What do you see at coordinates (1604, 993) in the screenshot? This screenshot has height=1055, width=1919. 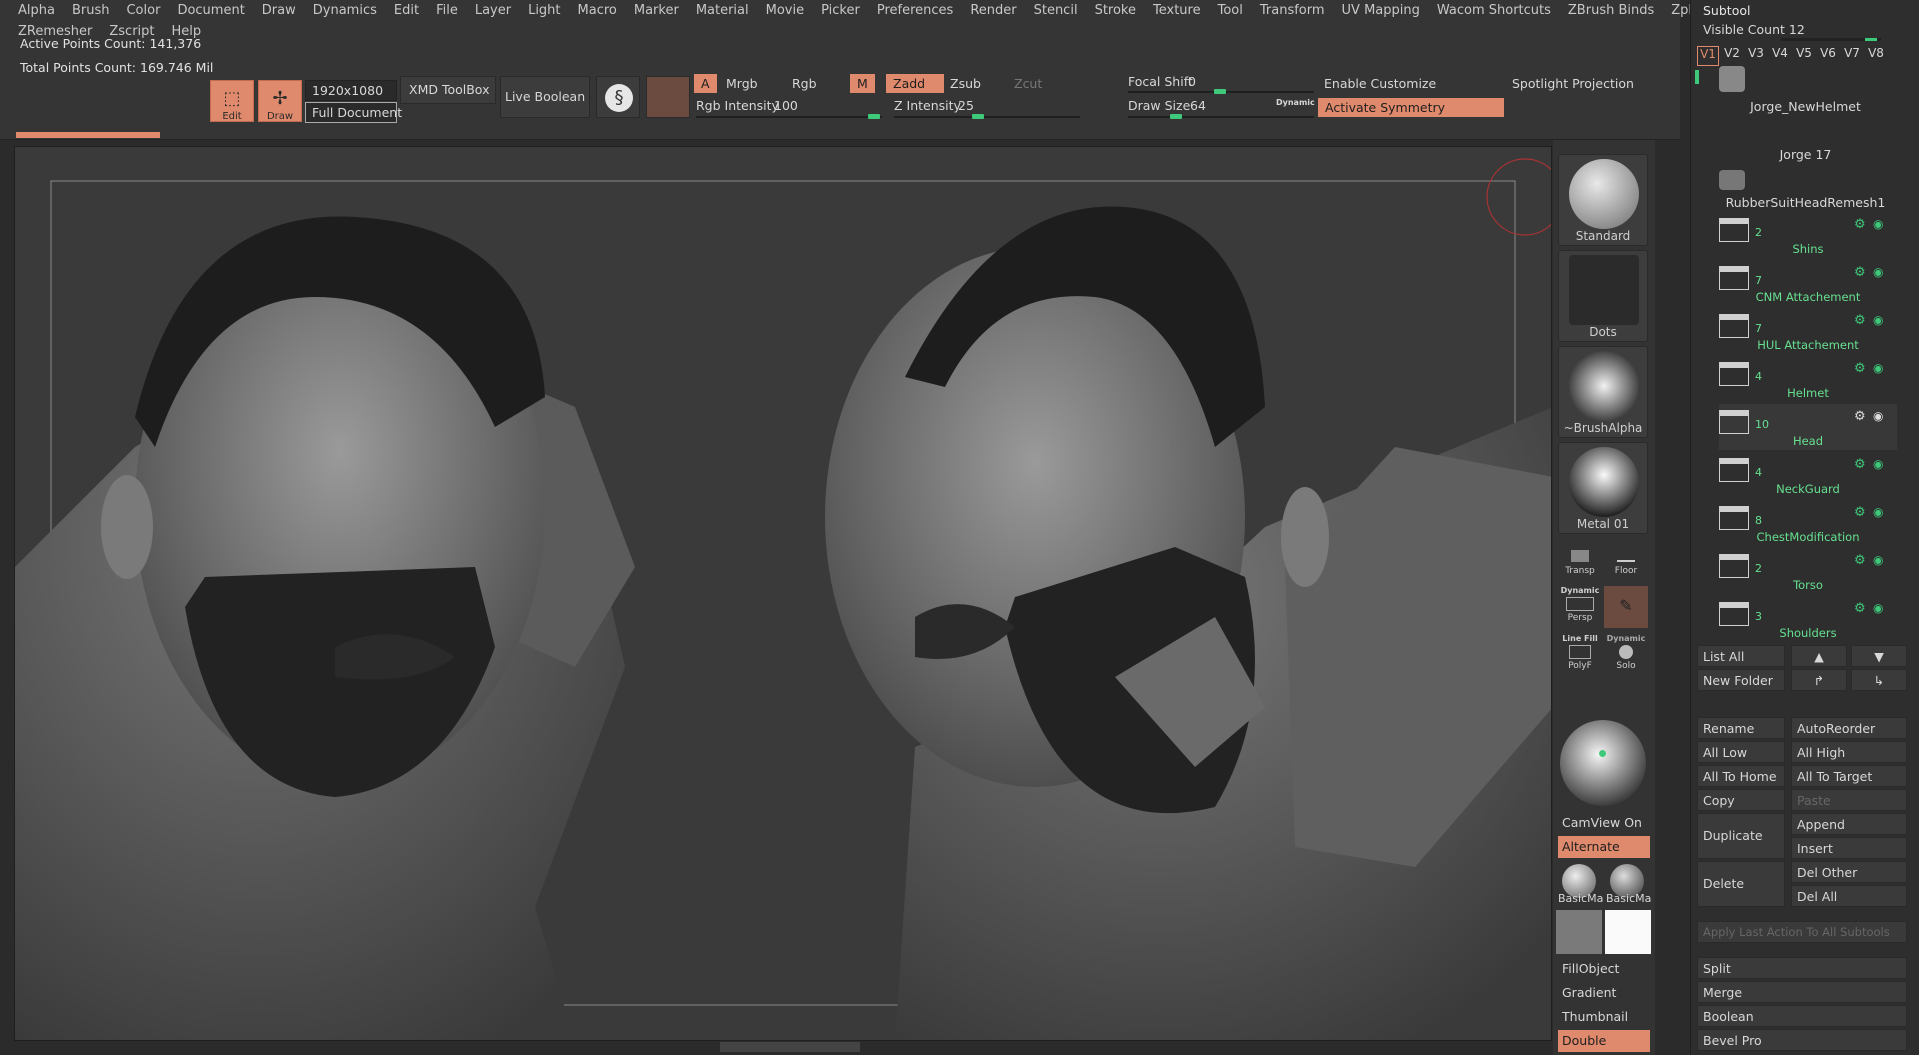 I see `gradient-button: Gradient` at bounding box center [1604, 993].